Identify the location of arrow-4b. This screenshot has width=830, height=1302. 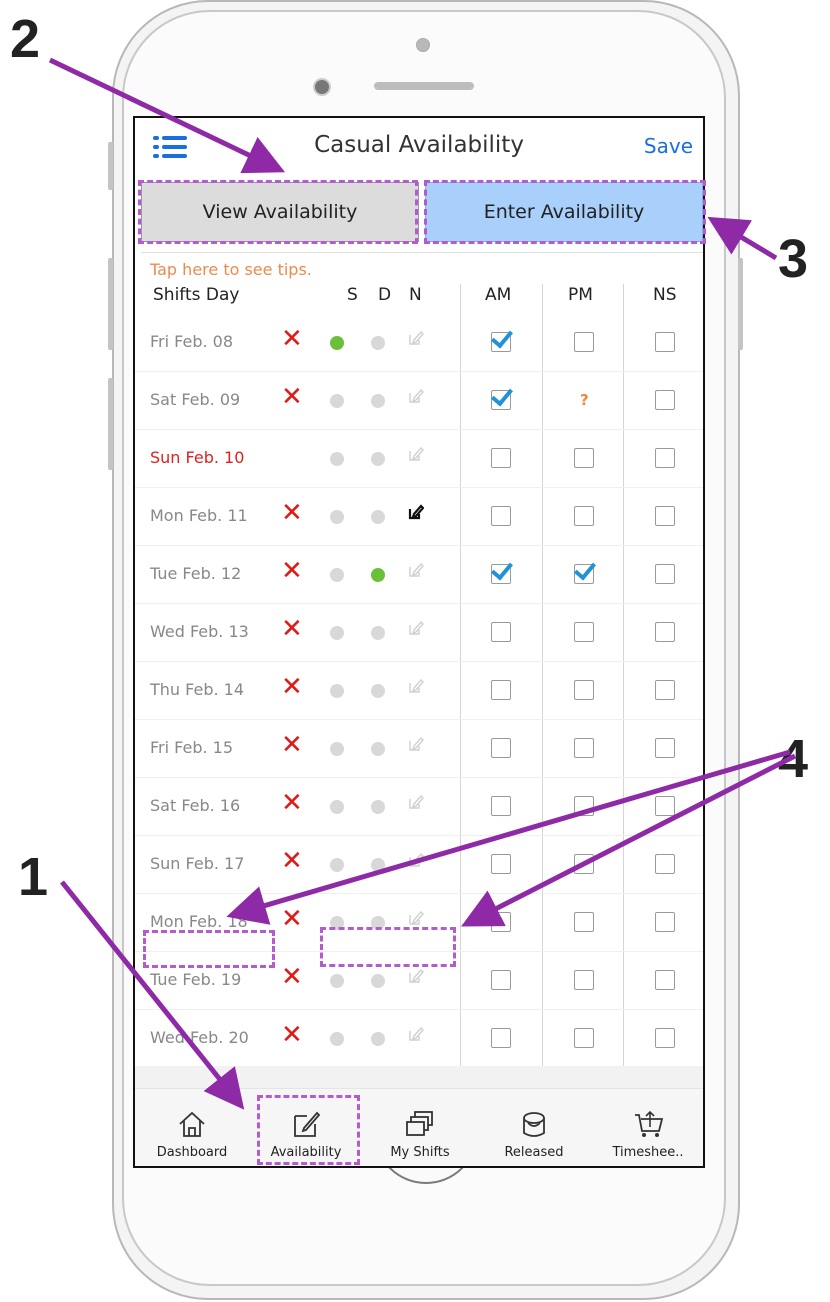
(629, 840).